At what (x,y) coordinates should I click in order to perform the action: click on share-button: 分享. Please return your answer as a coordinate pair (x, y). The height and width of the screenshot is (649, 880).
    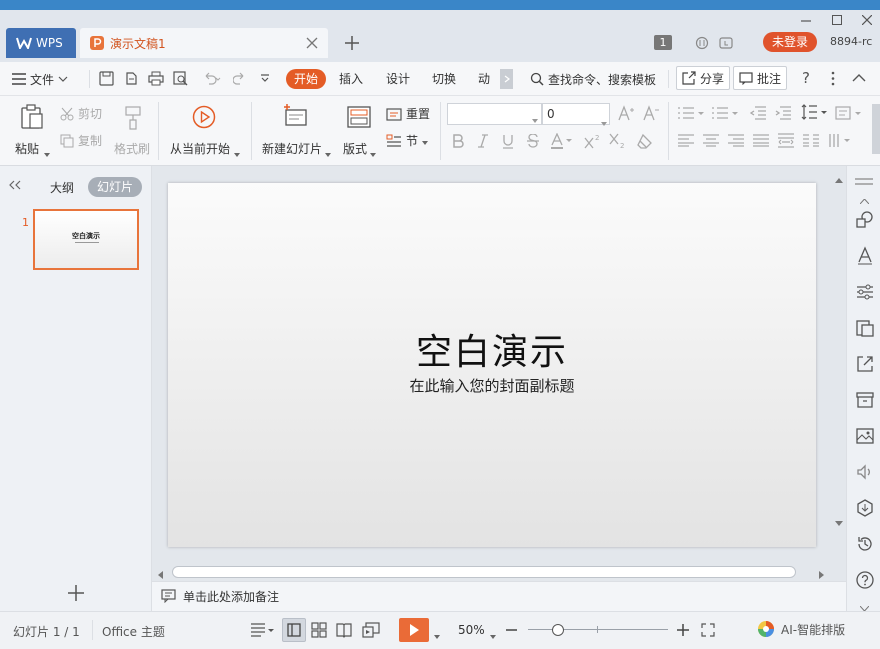
    Looking at the image, I should click on (703, 78).